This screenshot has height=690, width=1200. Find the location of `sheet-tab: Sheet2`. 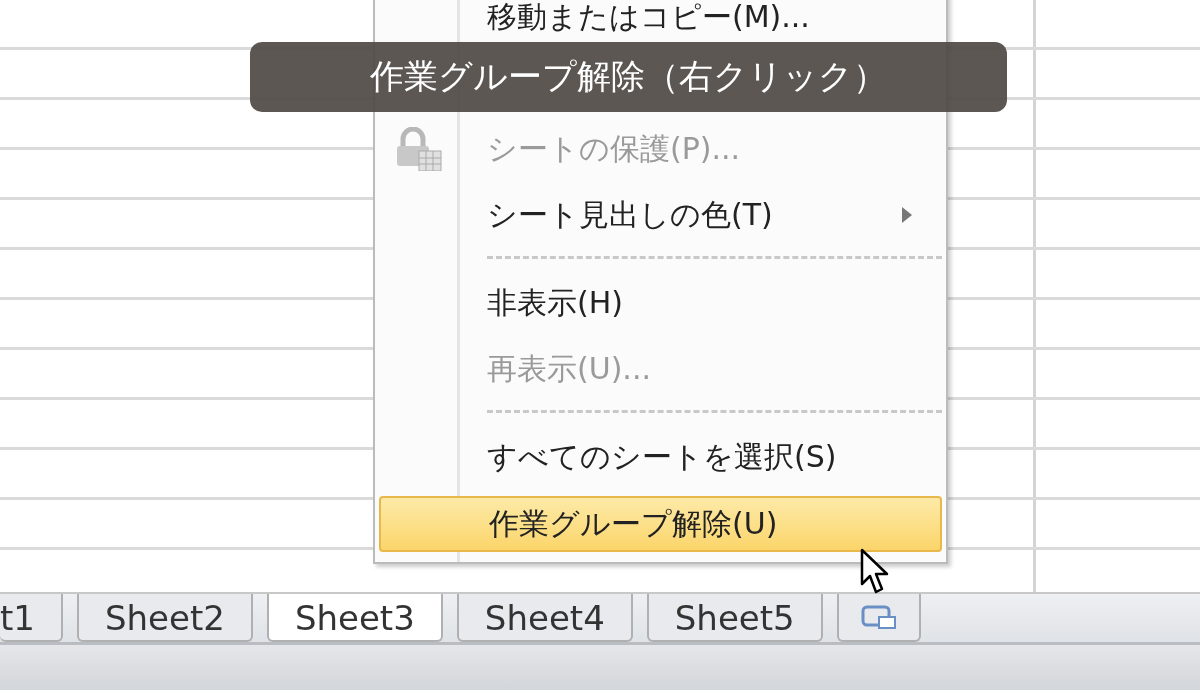

sheet-tab: Sheet2 is located at coordinates (164, 618).